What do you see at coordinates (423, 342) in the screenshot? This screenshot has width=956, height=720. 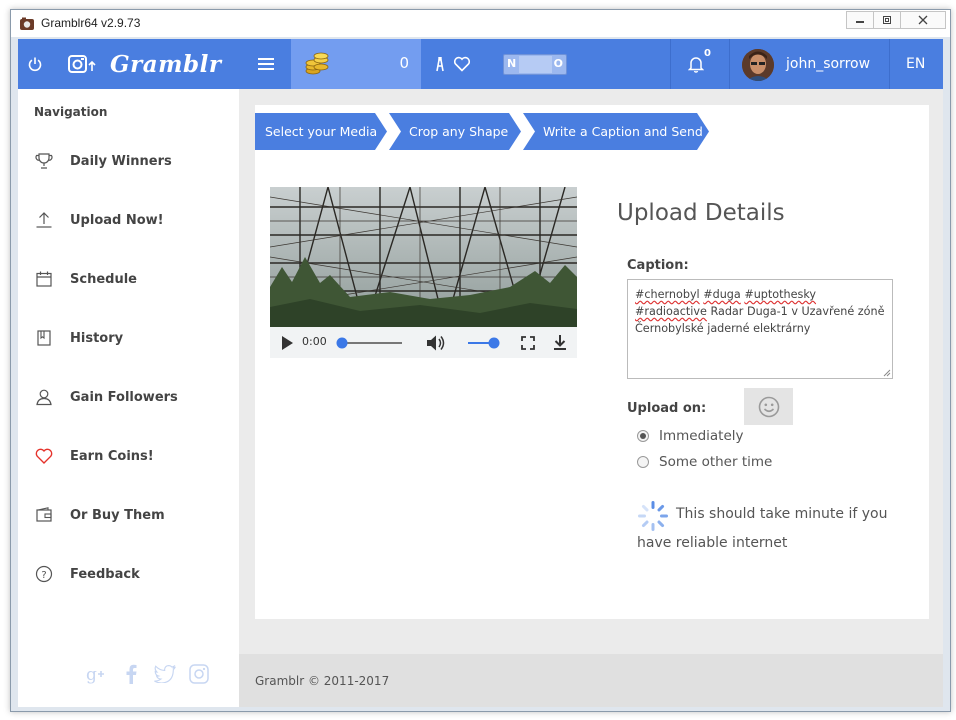 I see `video-player-controls: 0:00` at bounding box center [423, 342].